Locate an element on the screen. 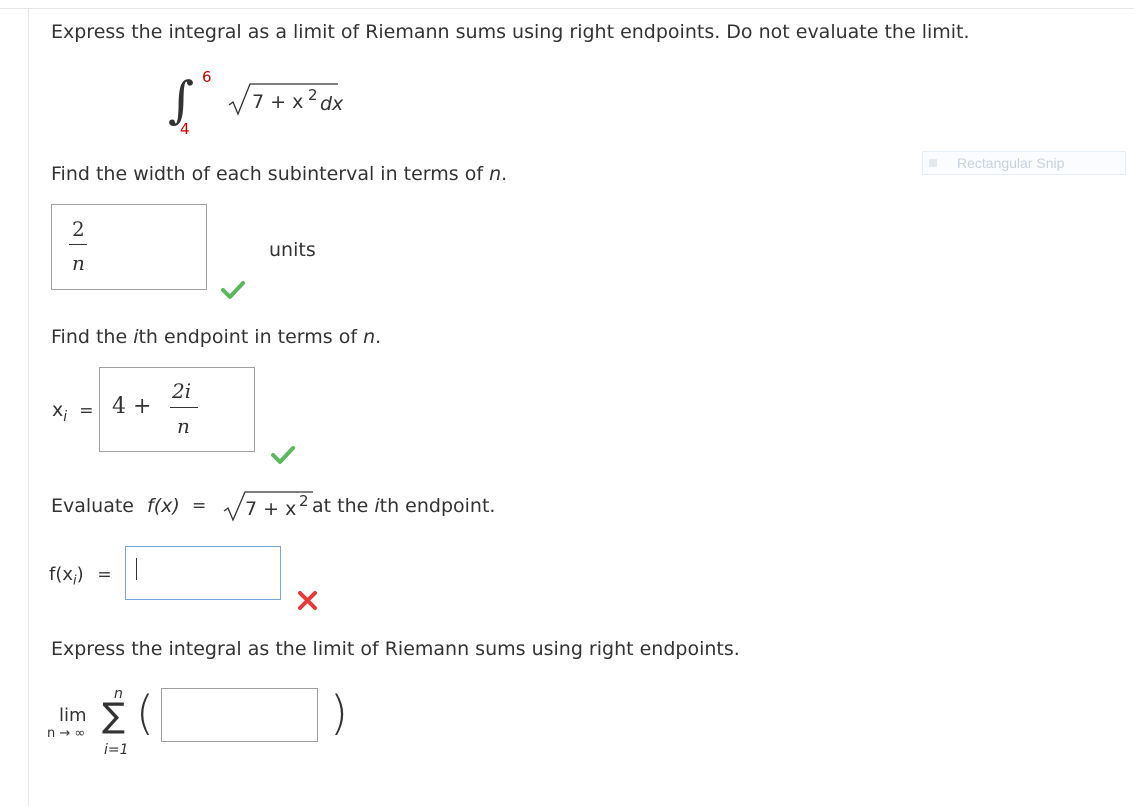 The height and width of the screenshot is (806, 1134). open-paren: ( is located at coordinates (145, 713).